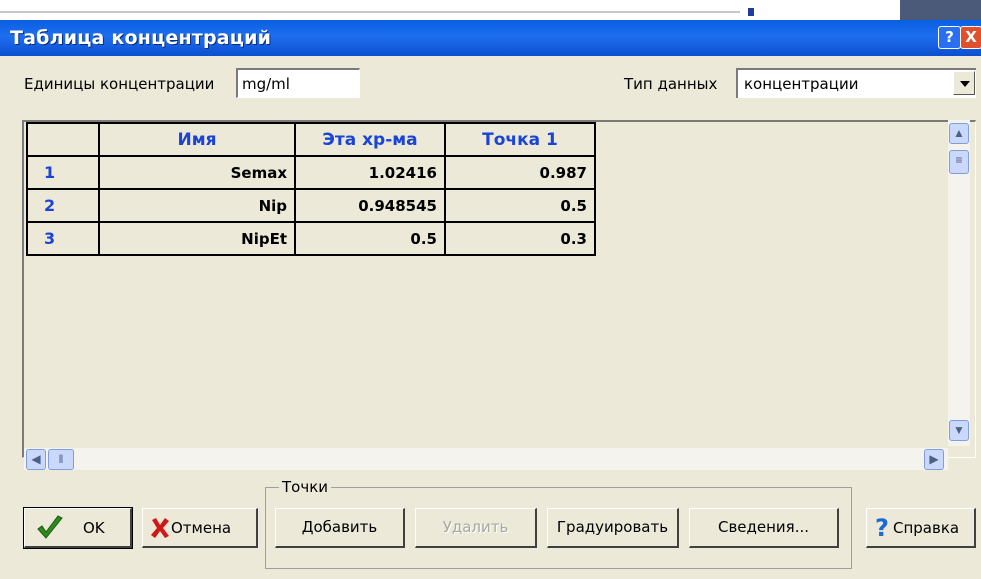 The height and width of the screenshot is (579, 981). What do you see at coordinates (959, 162) in the screenshot?
I see `scroll-thumb-vertical: ≡` at bounding box center [959, 162].